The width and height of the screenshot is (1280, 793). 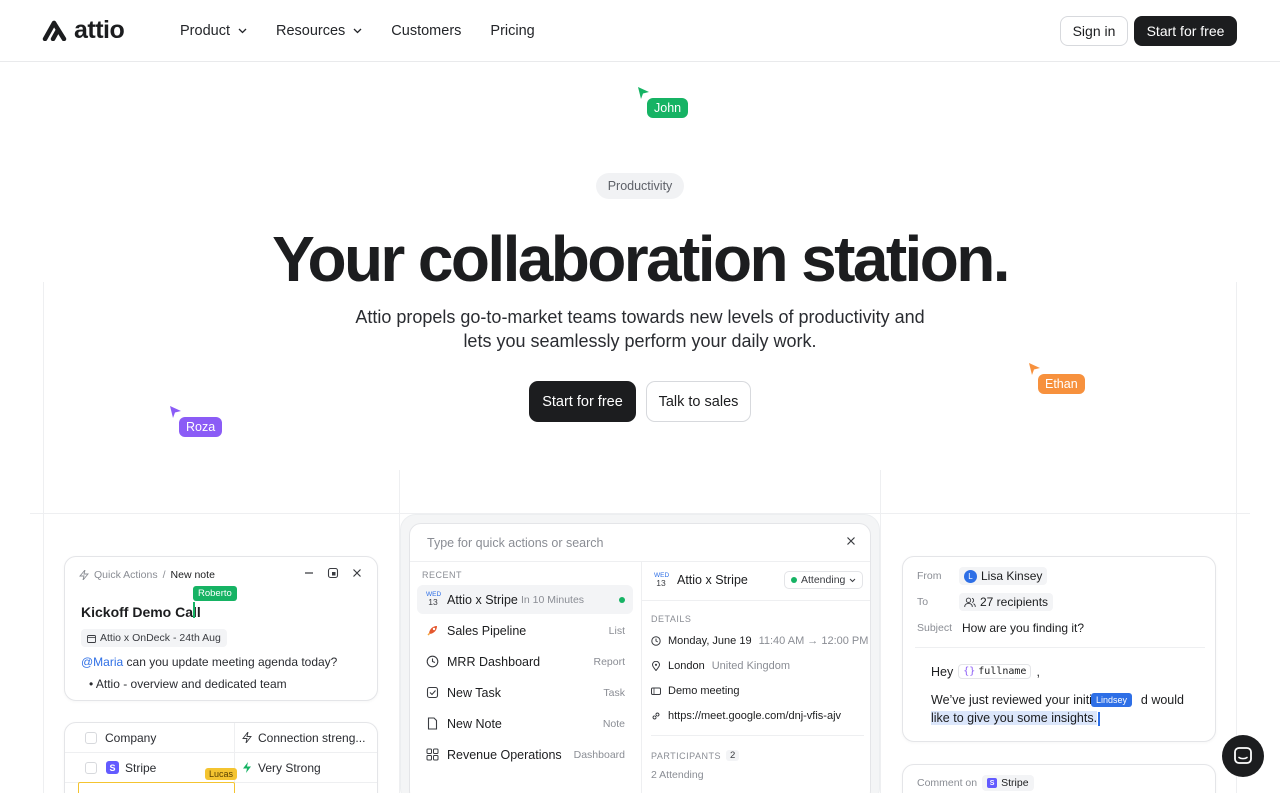 I want to click on calendar-icon, so click(x=91, y=638).